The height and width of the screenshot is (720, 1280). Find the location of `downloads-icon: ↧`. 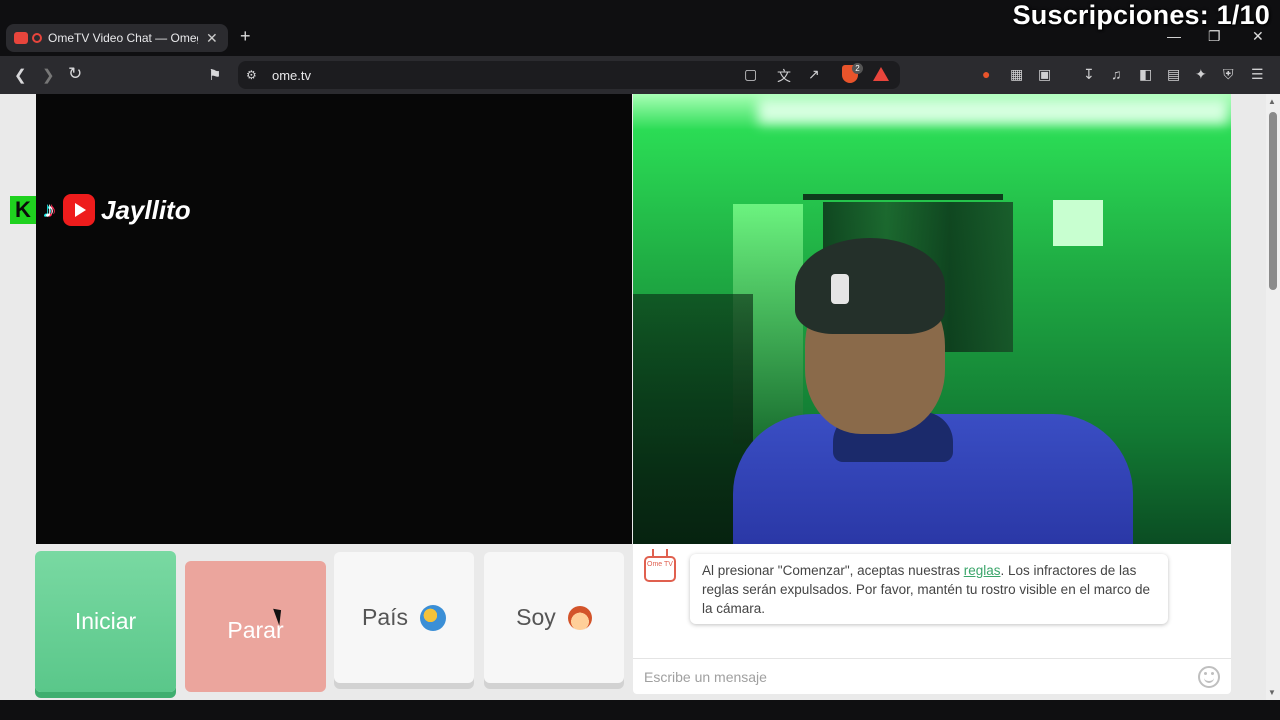

downloads-icon: ↧ is located at coordinates (1089, 74).